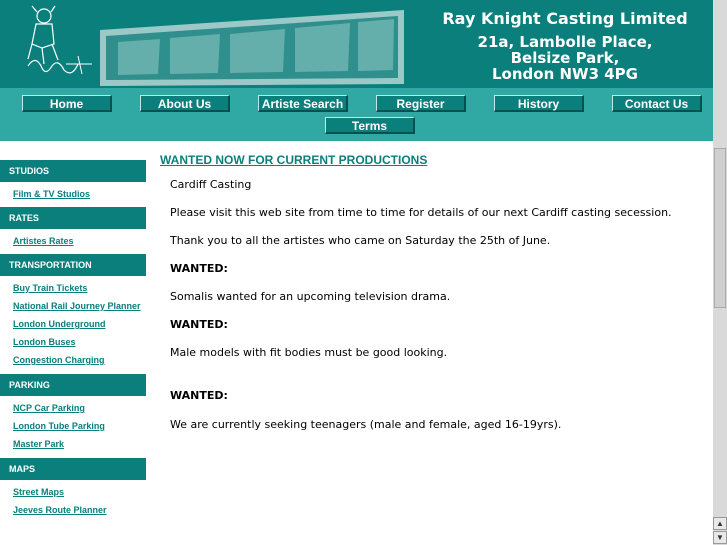 This screenshot has height=545, width=727. What do you see at coordinates (73, 171) in the screenshot?
I see `sidebar-heading-studios: STUDIOS` at bounding box center [73, 171].